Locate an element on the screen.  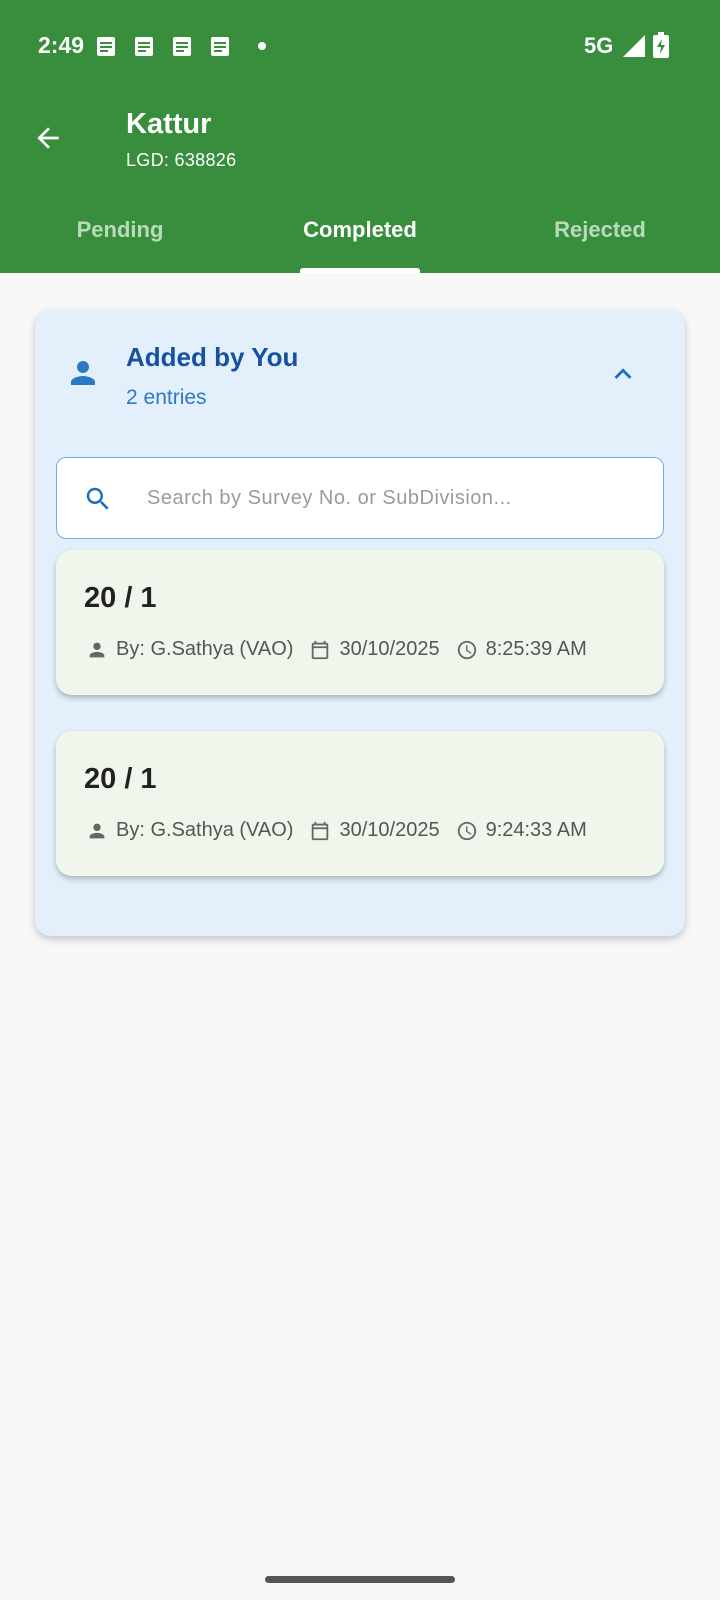
arrow-back-icon is located at coordinates (48, 138).